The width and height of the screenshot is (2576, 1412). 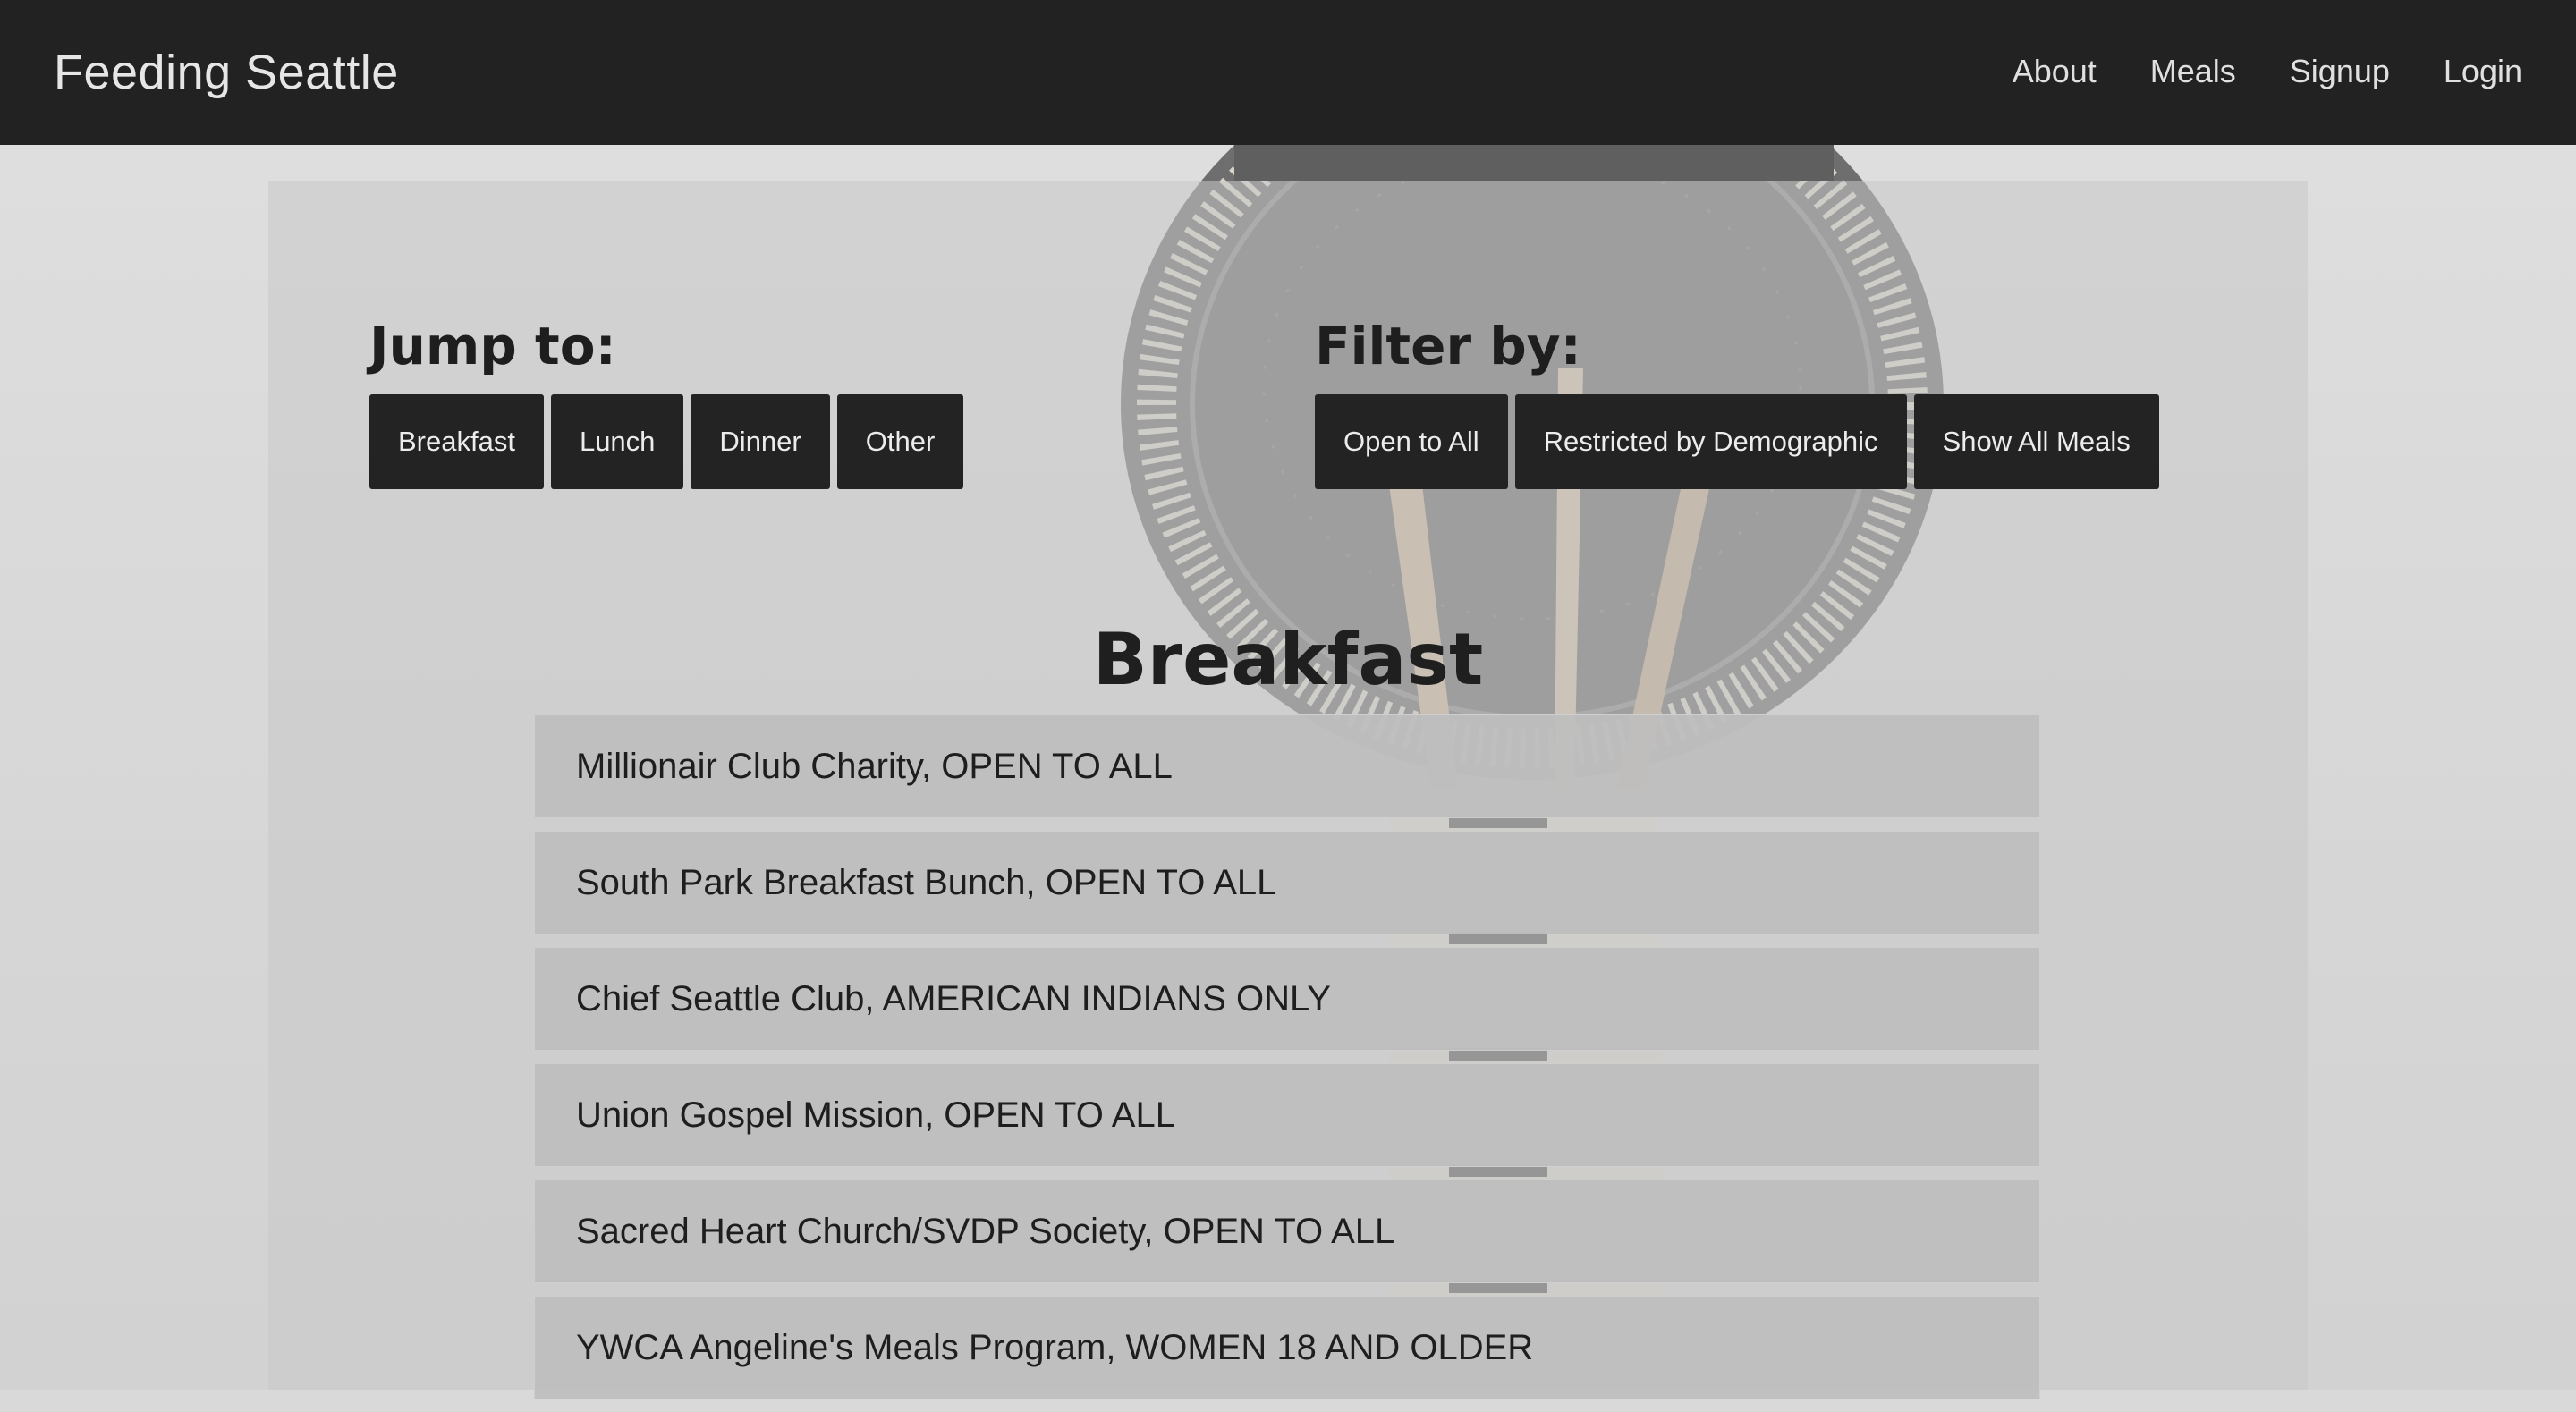 I want to click on nav-link-about: About, so click(x=2054, y=72).